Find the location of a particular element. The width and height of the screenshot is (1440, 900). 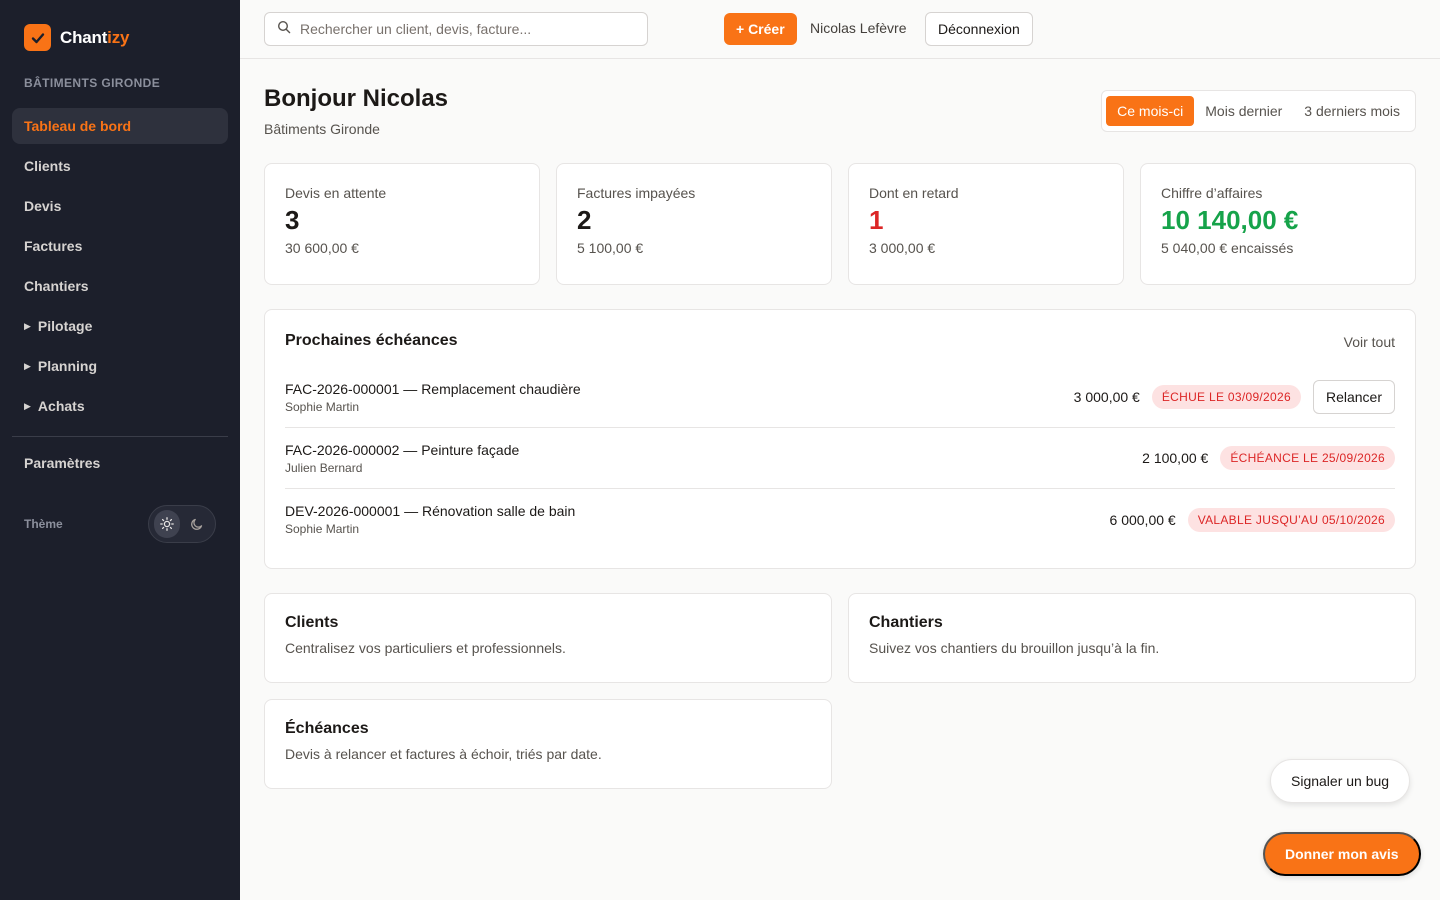

kpi-sub: 5 040,00 € encaissés is located at coordinates (1227, 248).